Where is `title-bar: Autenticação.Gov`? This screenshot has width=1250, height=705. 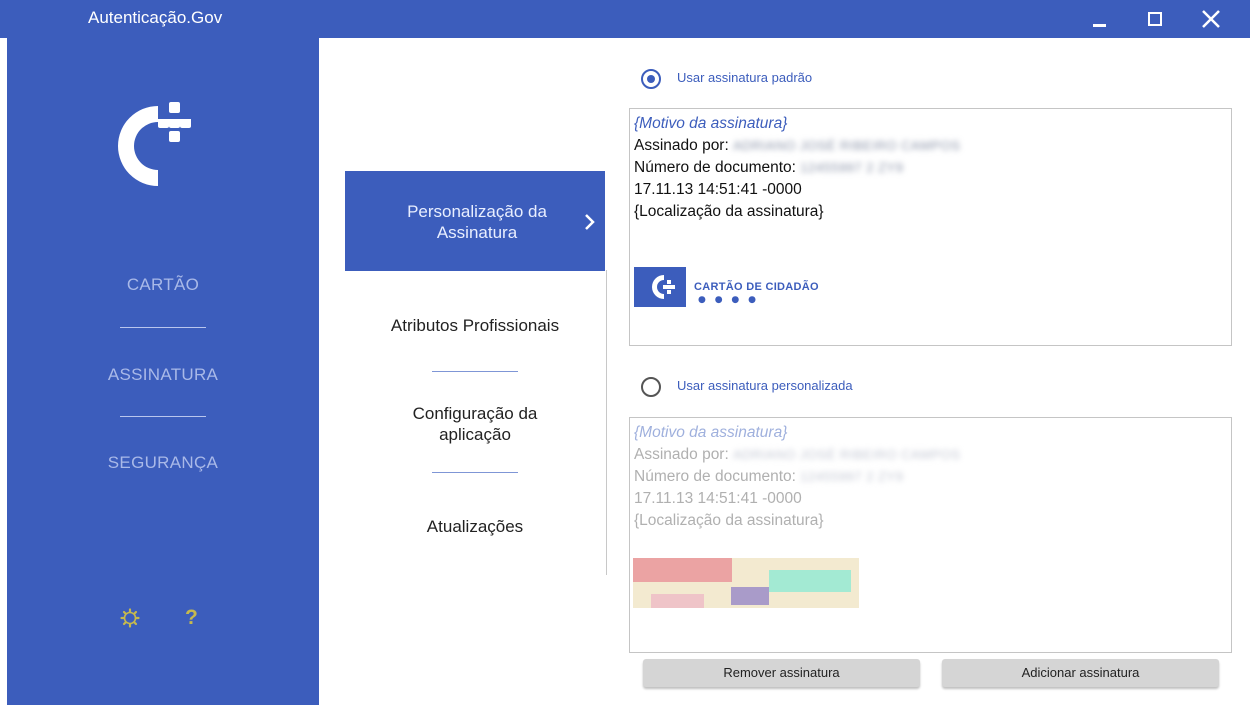
title-bar: Autenticação.Gov is located at coordinates (625, 19).